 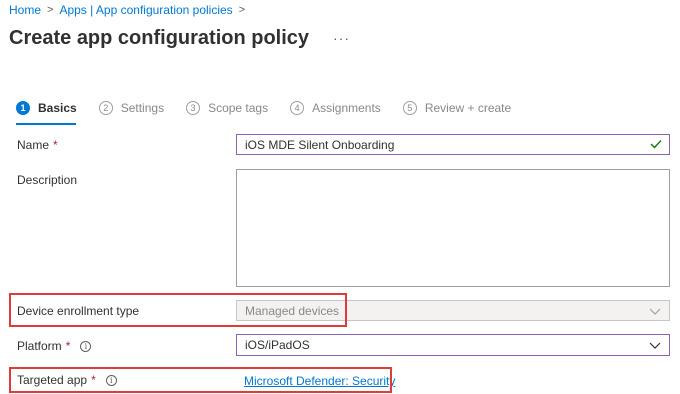 I want to click on platform-label-text: Platform, so click(x=39, y=346).